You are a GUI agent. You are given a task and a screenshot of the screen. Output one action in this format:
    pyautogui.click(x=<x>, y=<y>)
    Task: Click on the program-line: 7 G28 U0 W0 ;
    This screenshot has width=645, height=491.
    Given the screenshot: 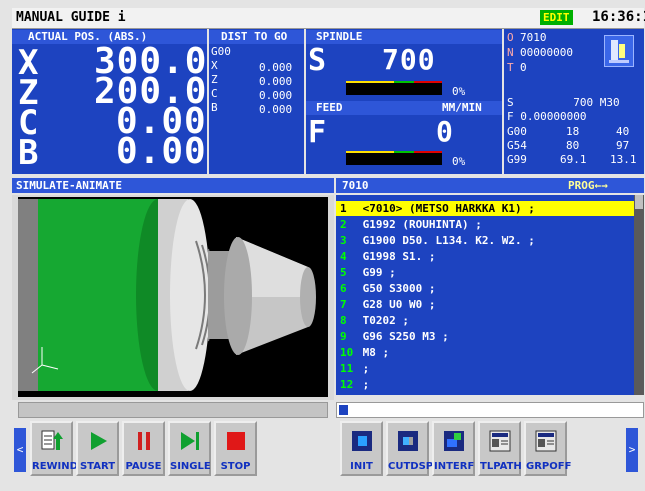 What is the action you would take?
    pyautogui.click(x=485, y=304)
    